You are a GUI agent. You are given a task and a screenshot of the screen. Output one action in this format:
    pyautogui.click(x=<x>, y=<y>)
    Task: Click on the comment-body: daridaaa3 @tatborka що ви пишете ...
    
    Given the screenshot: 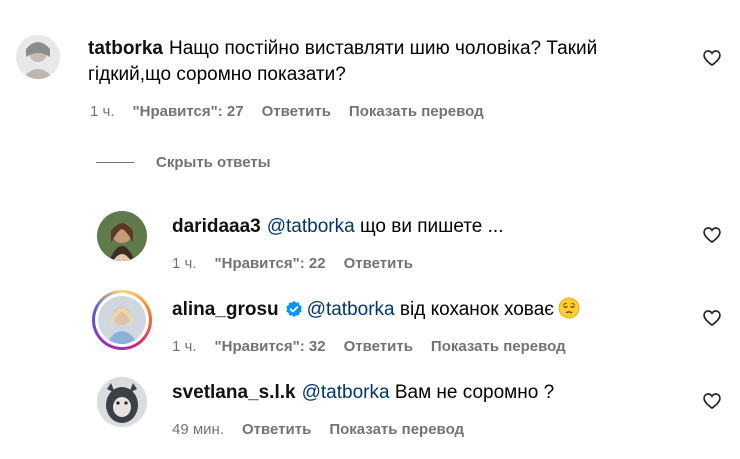 What is the action you would take?
    pyautogui.click(x=422, y=227)
    